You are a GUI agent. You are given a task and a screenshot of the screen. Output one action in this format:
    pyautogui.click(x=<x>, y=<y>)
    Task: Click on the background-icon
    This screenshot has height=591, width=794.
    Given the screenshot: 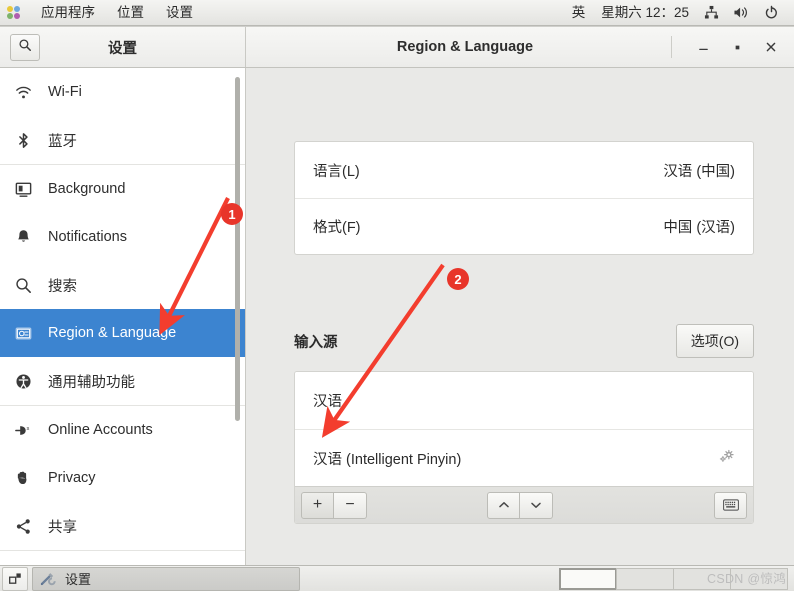 What is the action you would take?
    pyautogui.click(x=29, y=189)
    